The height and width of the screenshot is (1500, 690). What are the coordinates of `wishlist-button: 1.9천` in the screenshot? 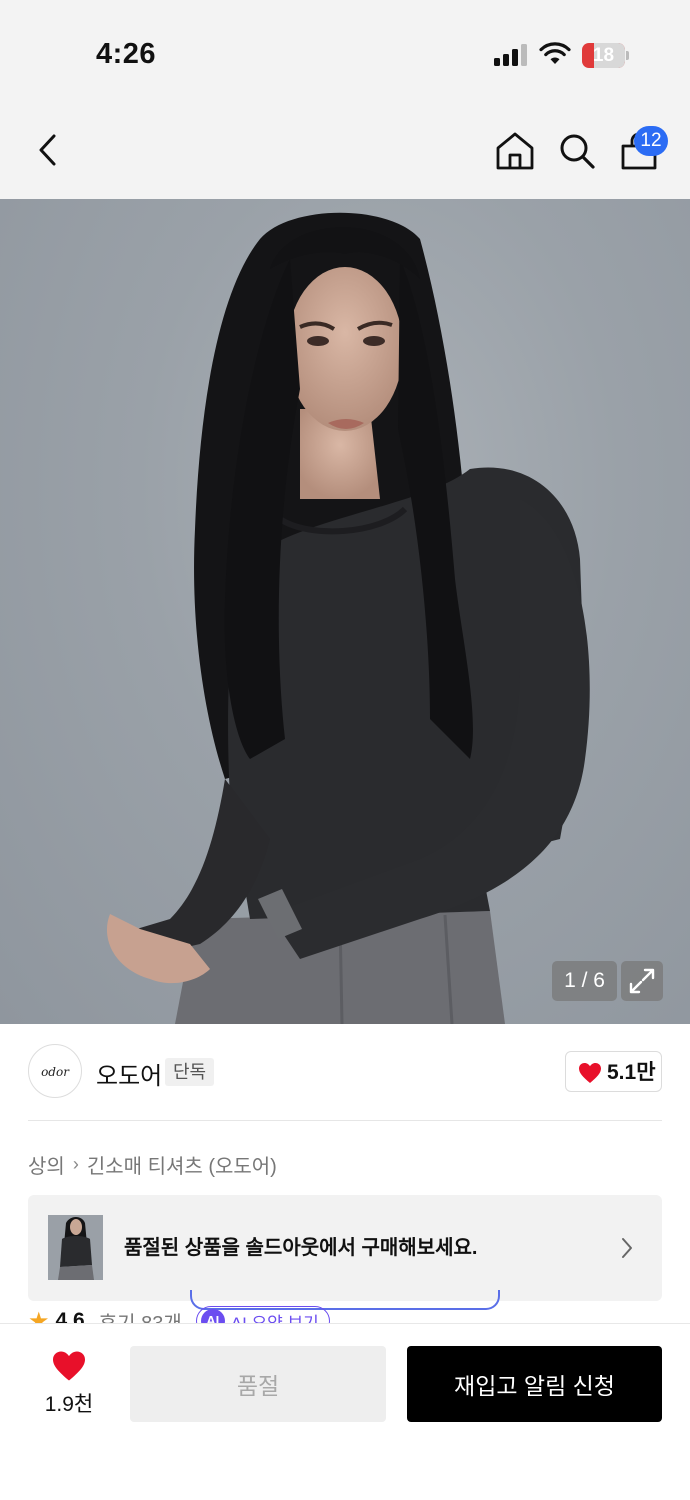 It's located at (69, 1384).